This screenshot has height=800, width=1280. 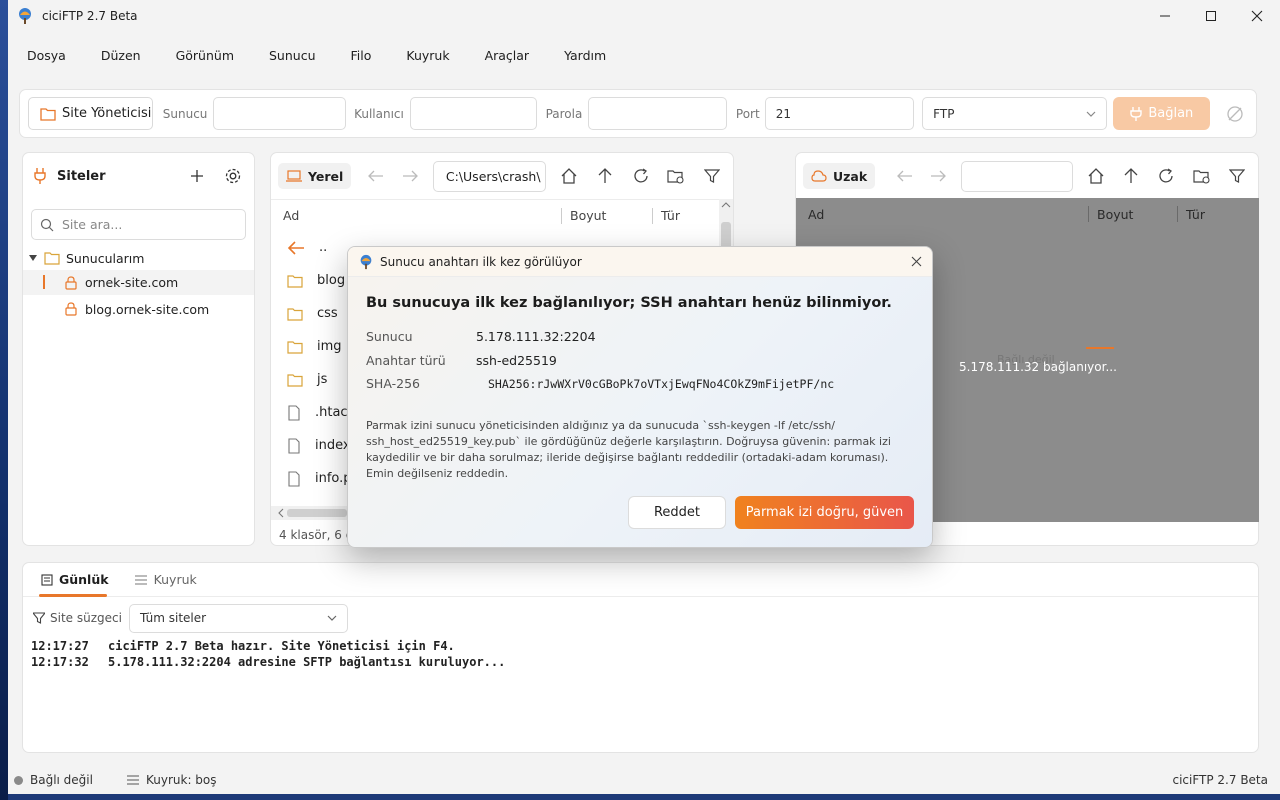 What do you see at coordinates (640, 337) in the screenshot?
I see `field-host: Sunucu 5.178.111.32:2204` at bounding box center [640, 337].